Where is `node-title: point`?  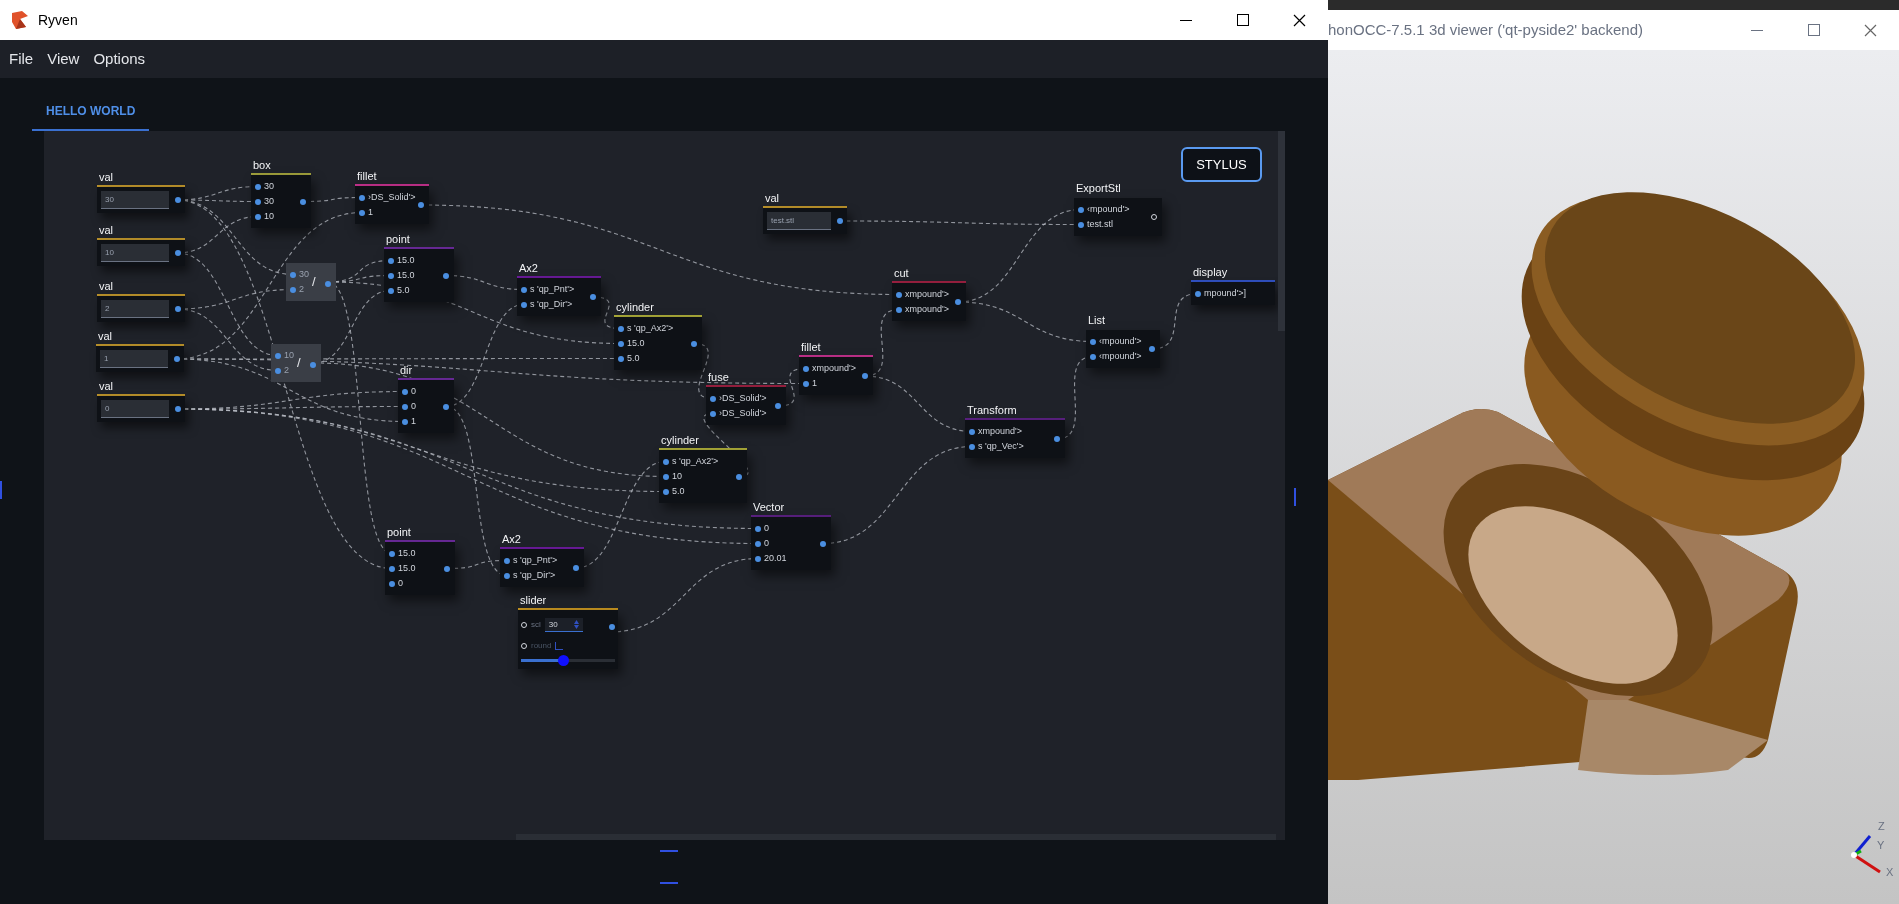 node-title: point is located at coordinates (399, 532).